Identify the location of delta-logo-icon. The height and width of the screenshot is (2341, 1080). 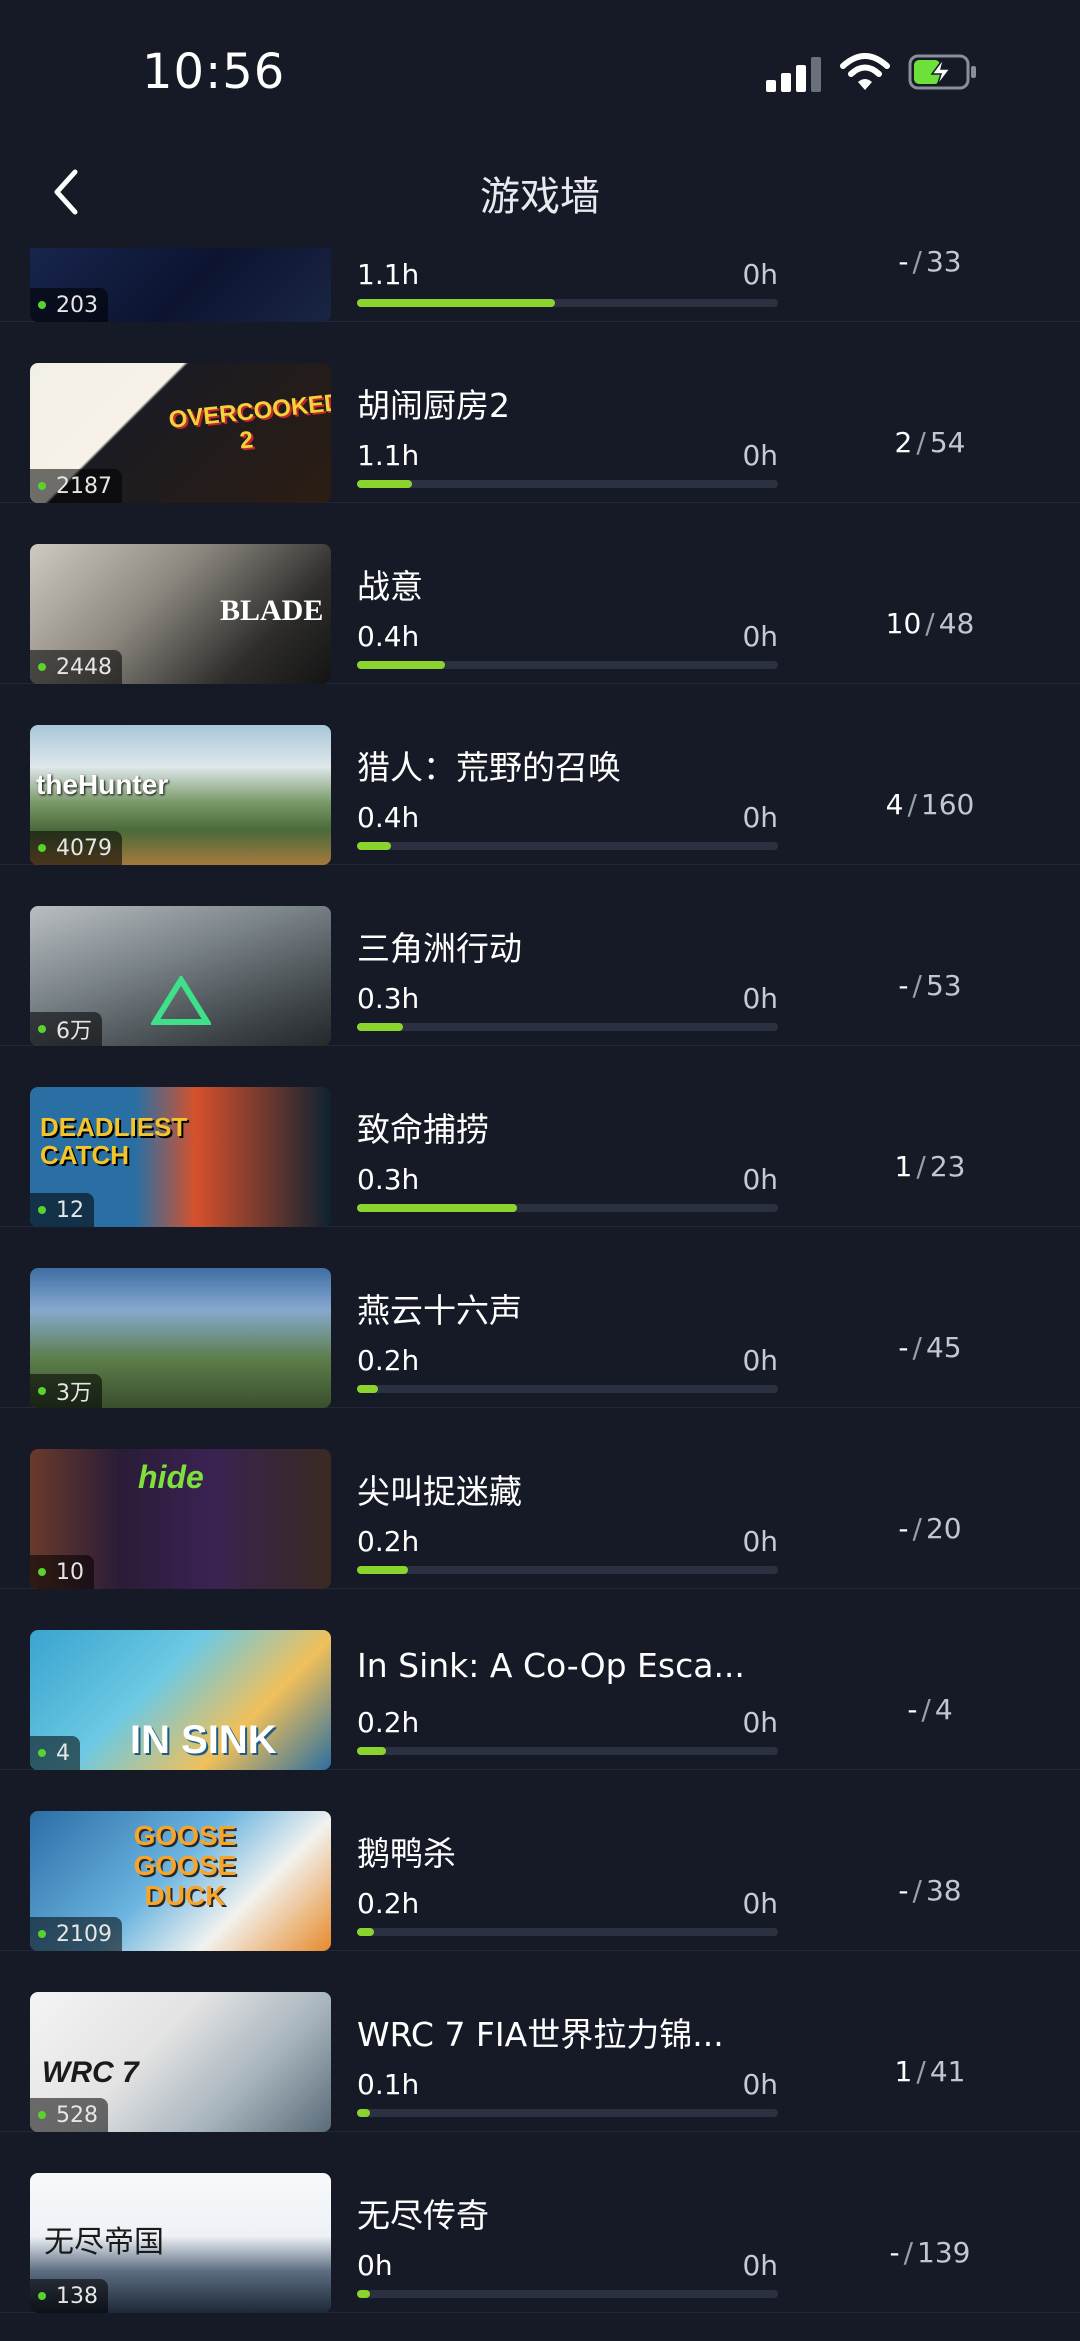
(181, 1000).